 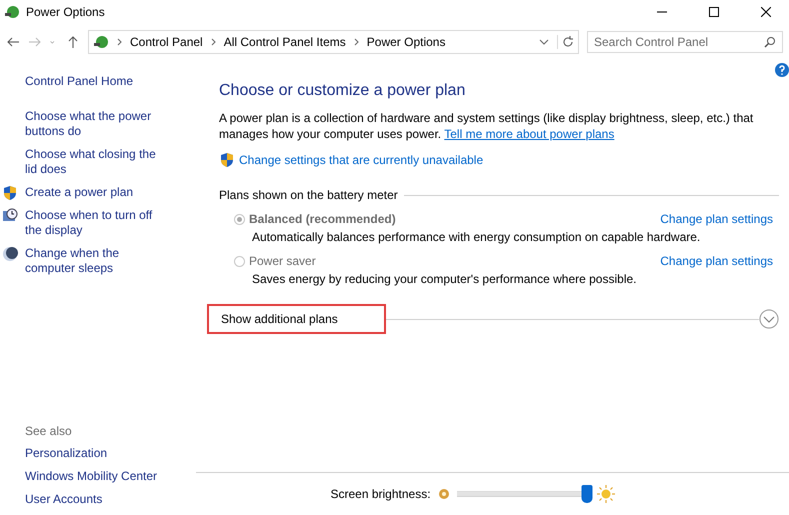 I want to click on breadcrumb: Power Options, so click(x=406, y=42).